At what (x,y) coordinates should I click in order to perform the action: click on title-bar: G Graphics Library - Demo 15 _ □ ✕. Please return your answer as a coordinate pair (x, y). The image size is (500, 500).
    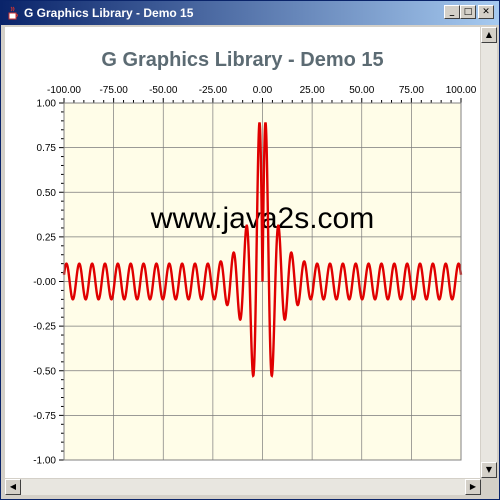
    Looking at the image, I should click on (250, 13).